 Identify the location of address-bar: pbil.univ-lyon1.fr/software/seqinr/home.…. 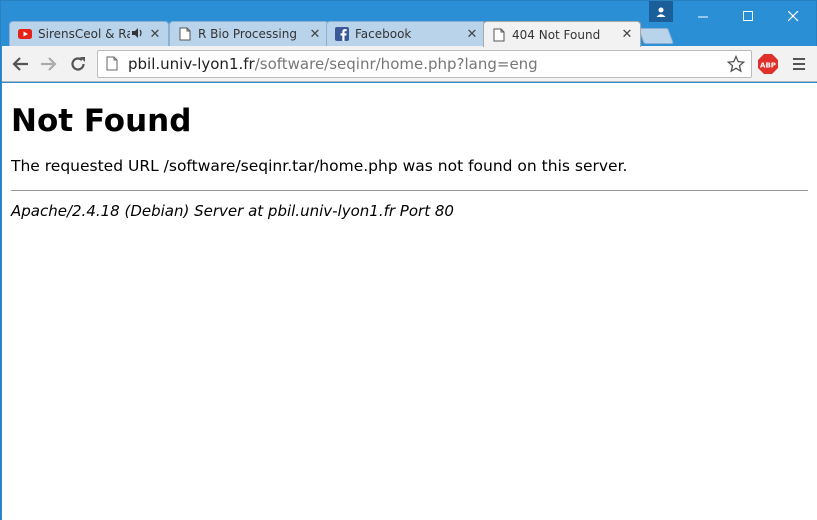
(424, 64).